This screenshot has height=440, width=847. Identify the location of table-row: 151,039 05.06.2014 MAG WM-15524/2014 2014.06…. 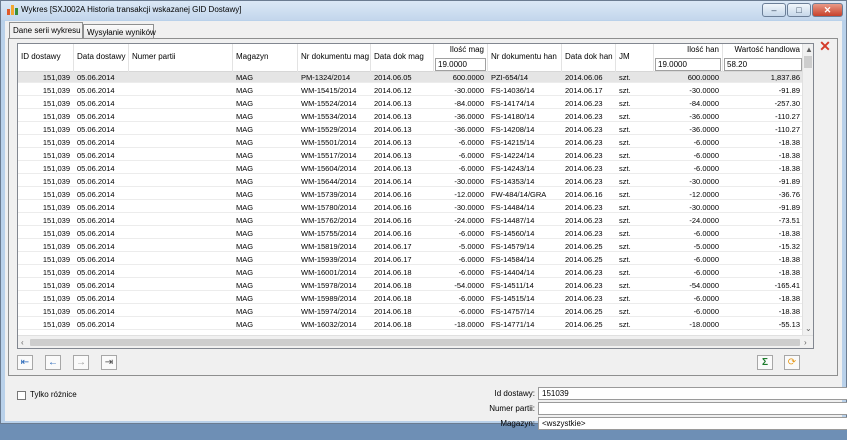
(415, 103).